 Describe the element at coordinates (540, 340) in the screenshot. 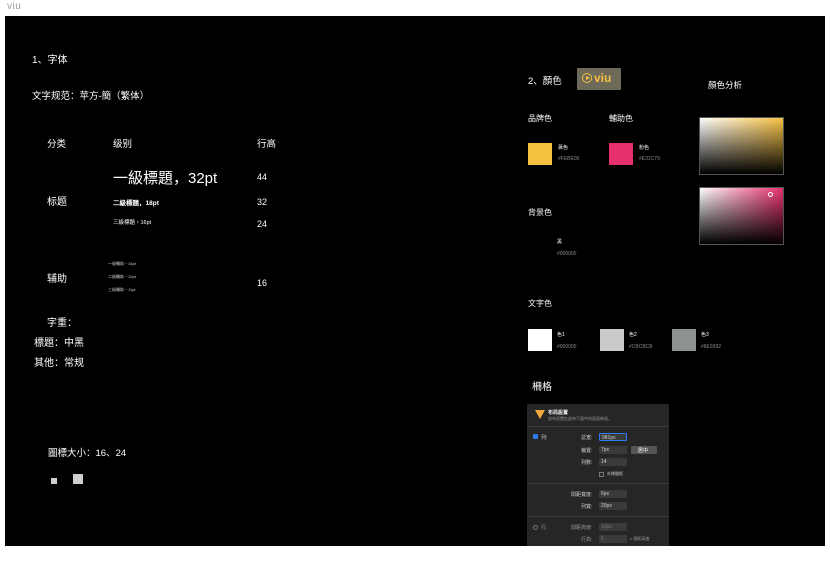

I see `text-color-1-swatch` at that location.